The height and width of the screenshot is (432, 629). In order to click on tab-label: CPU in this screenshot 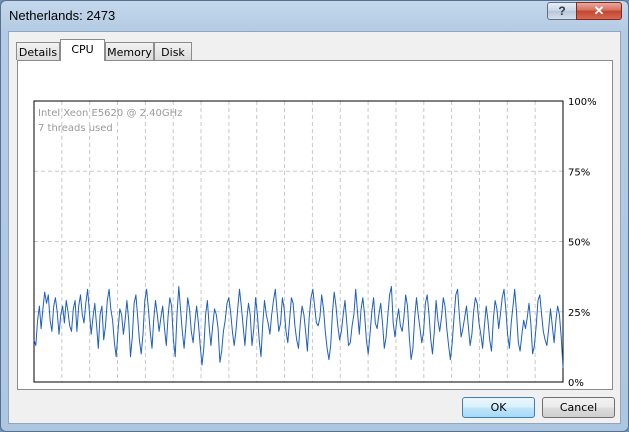, I will do `click(82, 49)`.